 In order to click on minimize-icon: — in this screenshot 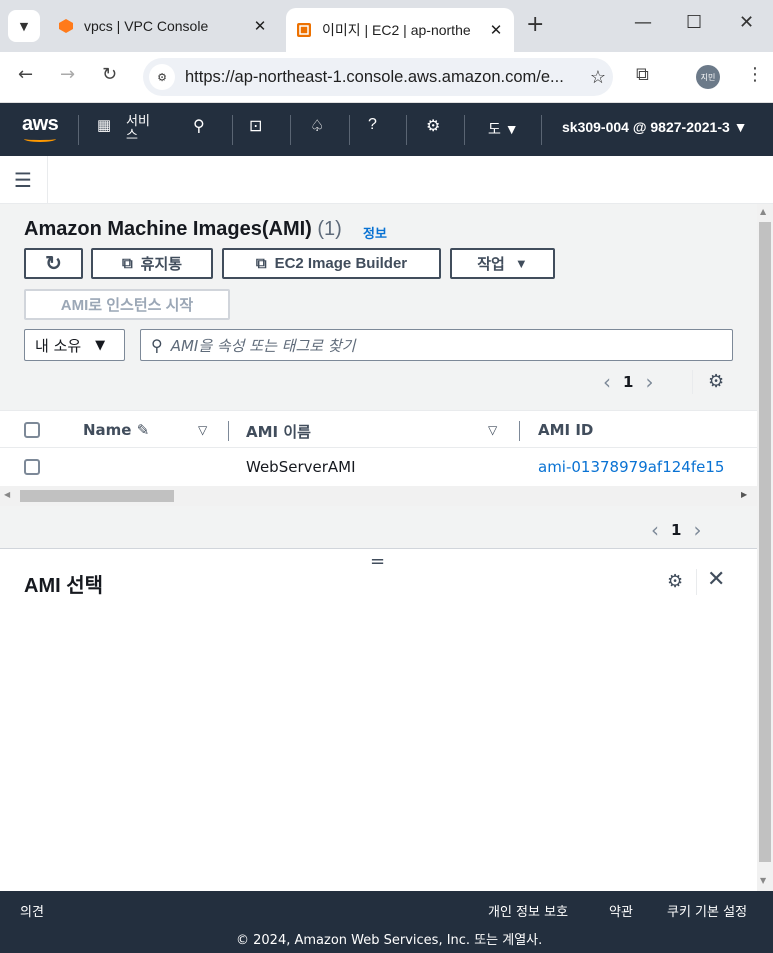, I will do `click(643, 22)`.